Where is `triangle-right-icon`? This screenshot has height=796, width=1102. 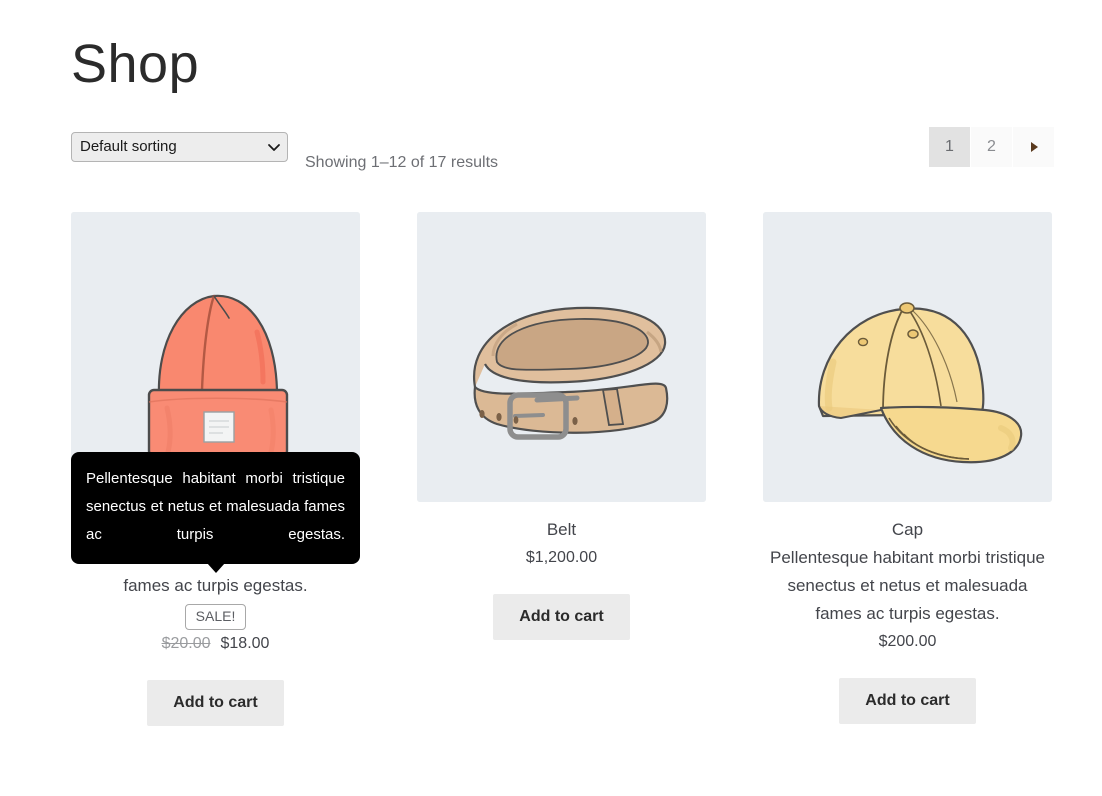
triangle-right-icon is located at coordinates (1034, 147).